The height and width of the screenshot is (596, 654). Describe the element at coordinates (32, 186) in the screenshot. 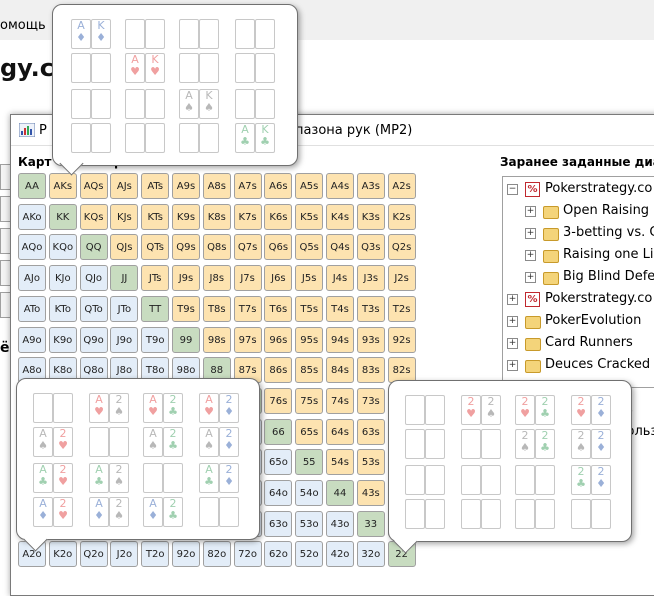

I see `hand-cell: AA` at that location.